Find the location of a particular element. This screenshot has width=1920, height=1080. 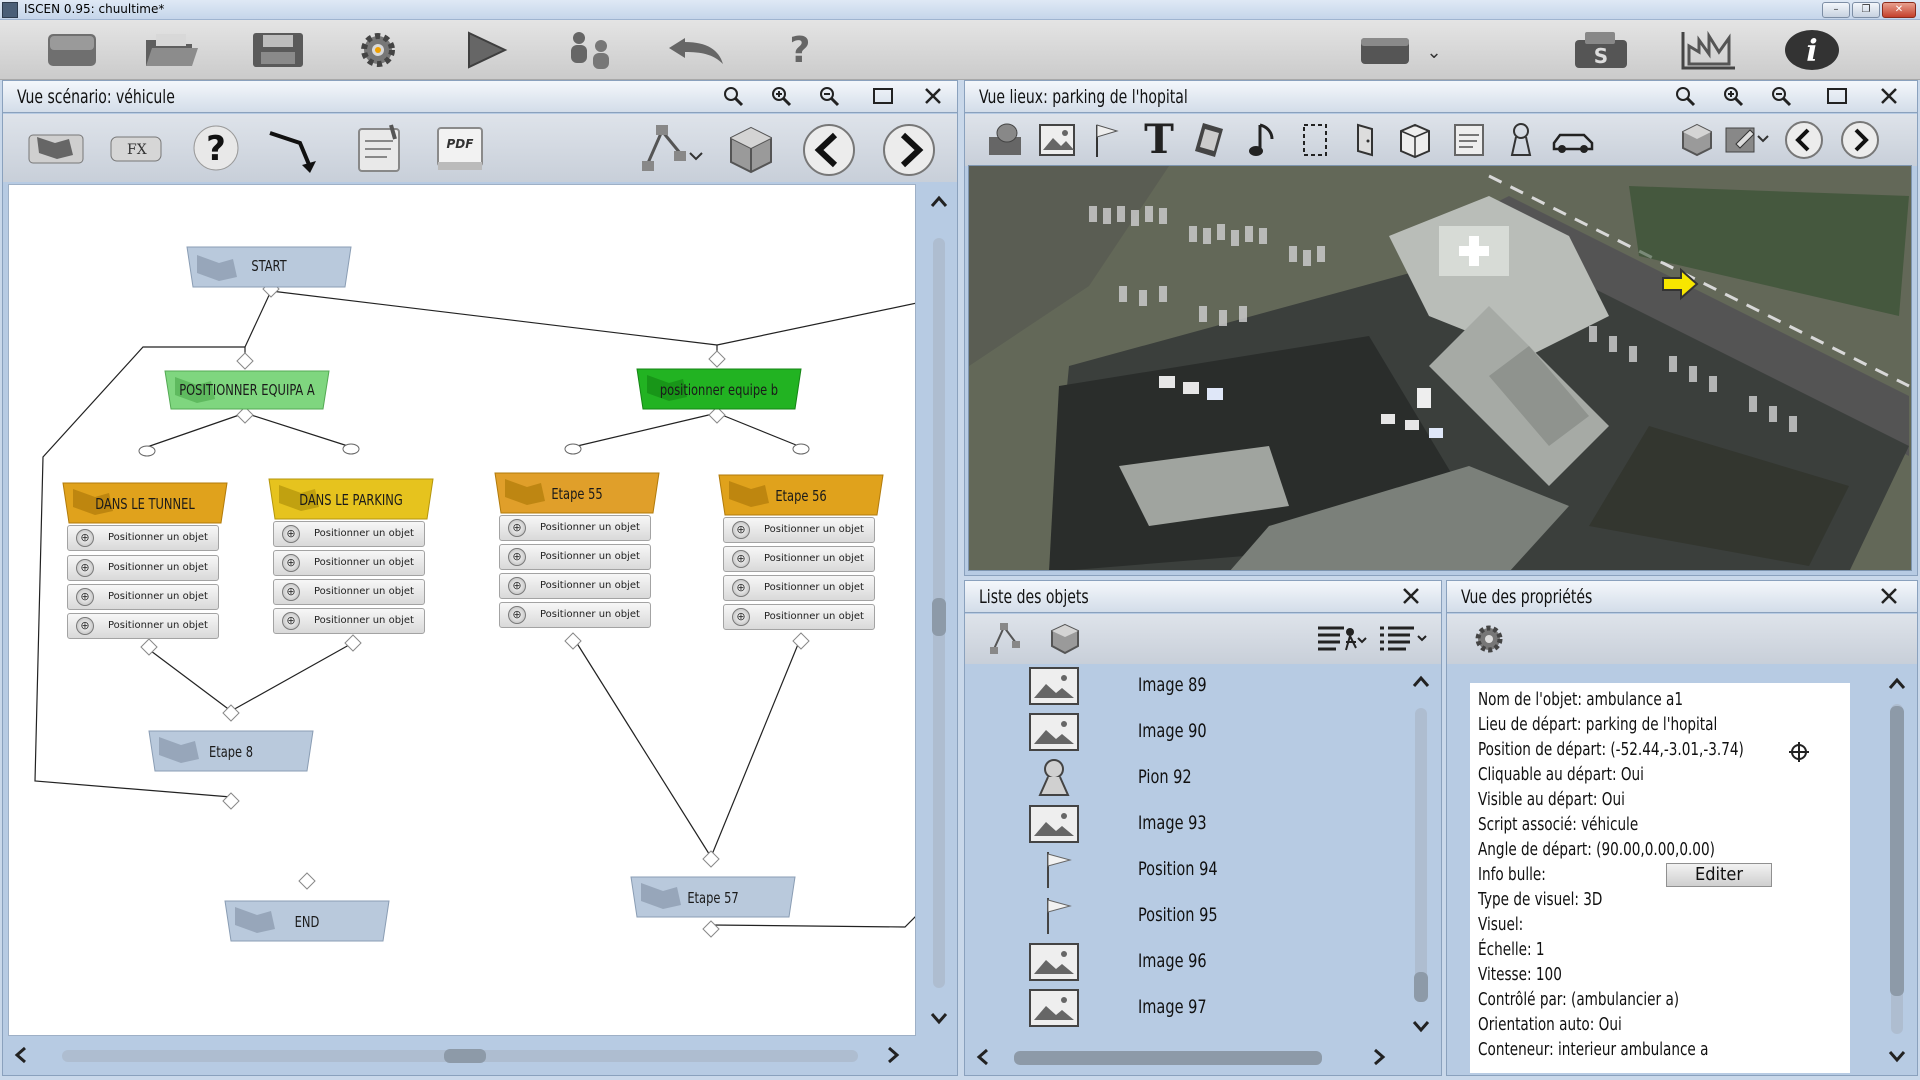

parking-action-2: ⊕ Positionner un objet is located at coordinates (349, 563).